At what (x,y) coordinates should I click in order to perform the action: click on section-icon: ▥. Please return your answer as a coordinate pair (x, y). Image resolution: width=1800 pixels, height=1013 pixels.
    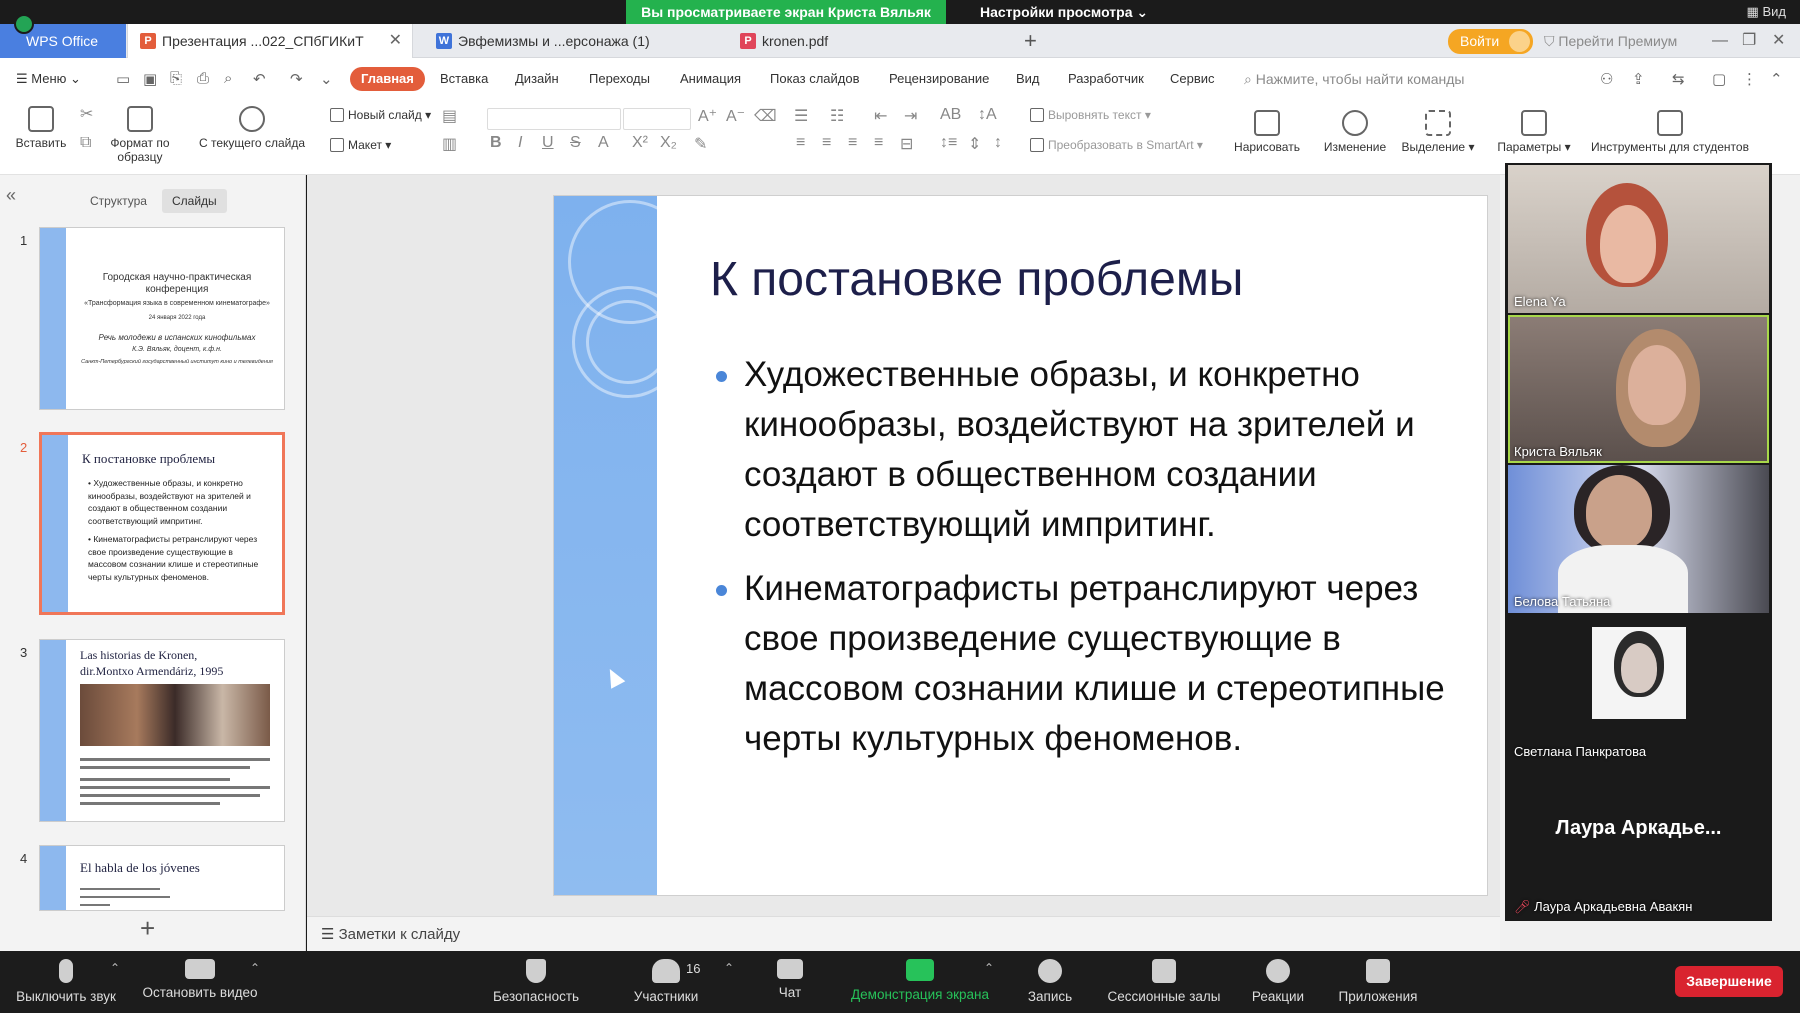
    Looking at the image, I should click on (449, 144).